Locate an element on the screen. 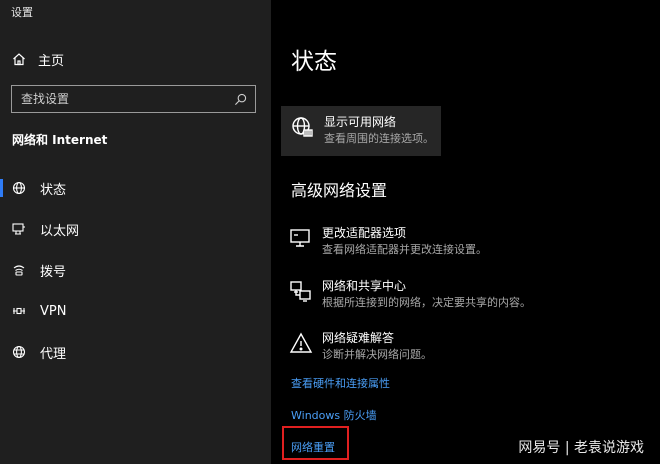  network-sharing-center: 网络和共享中心 根据所连接到的网络，决定要共享的内容。 is located at coordinates (410, 294).